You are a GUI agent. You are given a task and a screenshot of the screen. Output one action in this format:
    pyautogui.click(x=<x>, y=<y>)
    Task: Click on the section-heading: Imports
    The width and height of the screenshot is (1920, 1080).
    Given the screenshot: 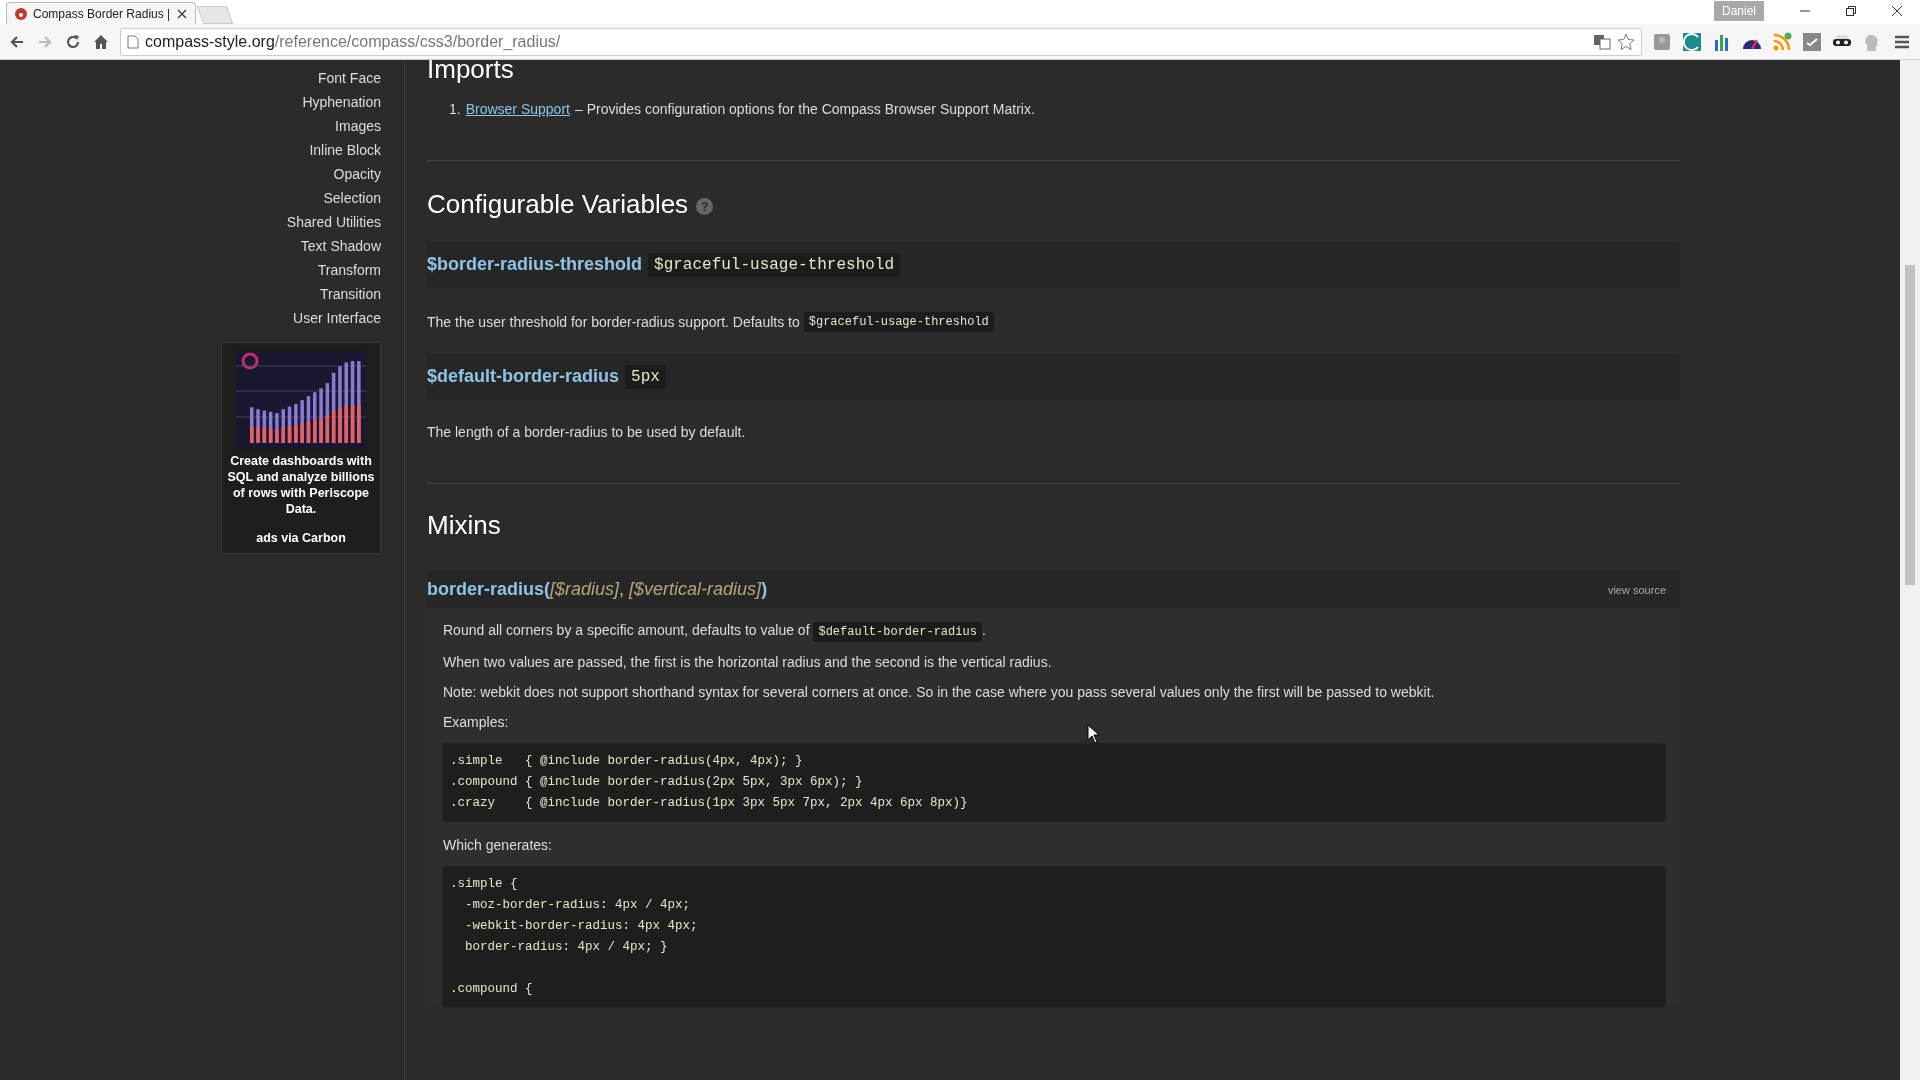 What is the action you would take?
    pyautogui.click(x=471, y=69)
    